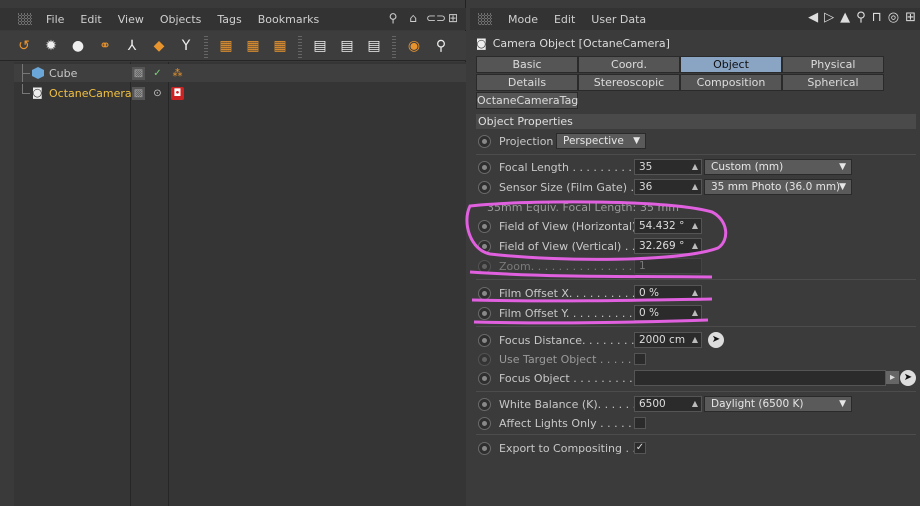 The height and width of the screenshot is (506, 920). Describe the element at coordinates (640, 448) in the screenshot. I see `export-compositing-checkbox: ✓` at that location.